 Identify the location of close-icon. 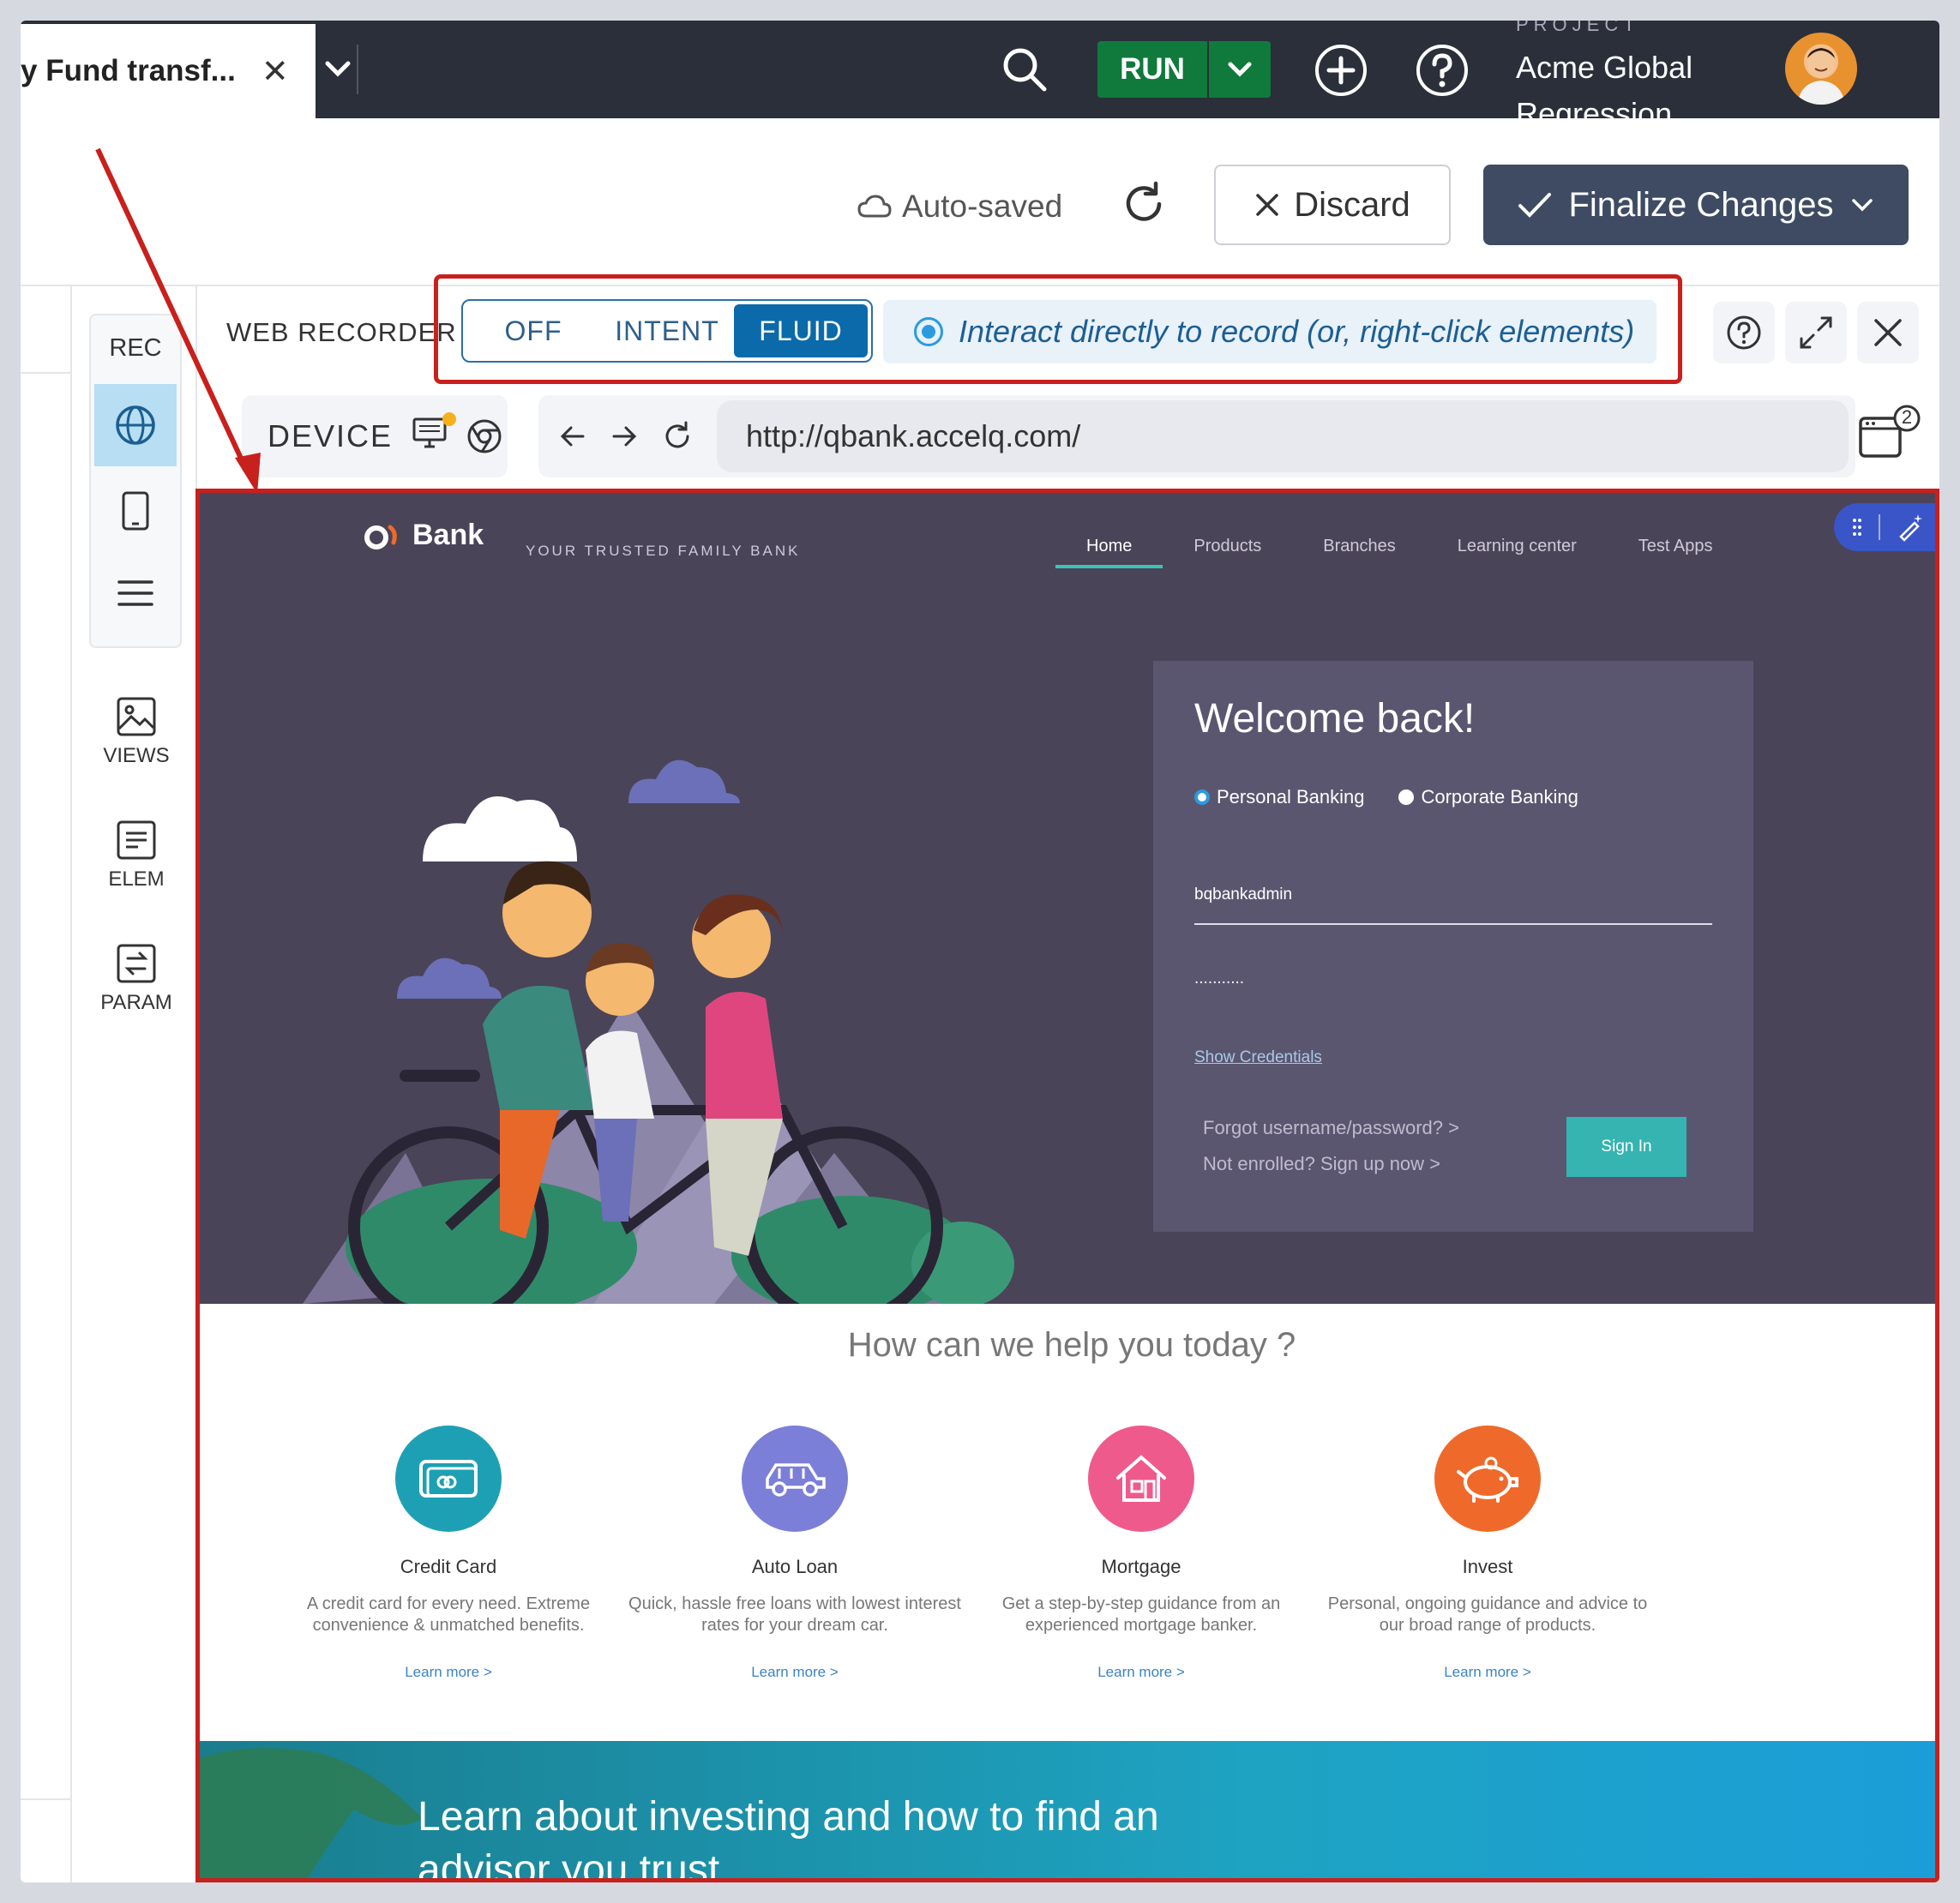
(1888, 332).